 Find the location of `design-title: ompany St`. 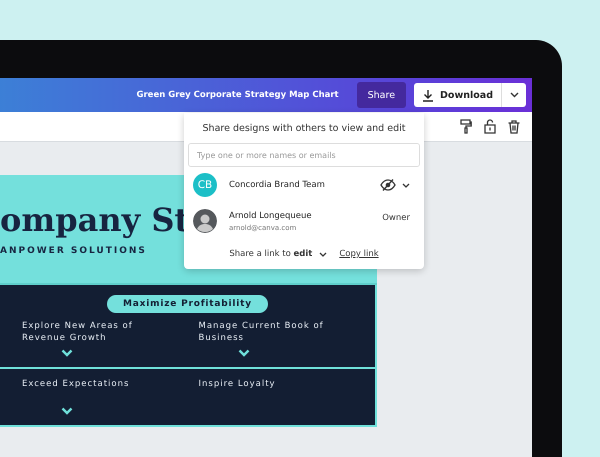

design-title: ompany St is located at coordinates (95, 220).